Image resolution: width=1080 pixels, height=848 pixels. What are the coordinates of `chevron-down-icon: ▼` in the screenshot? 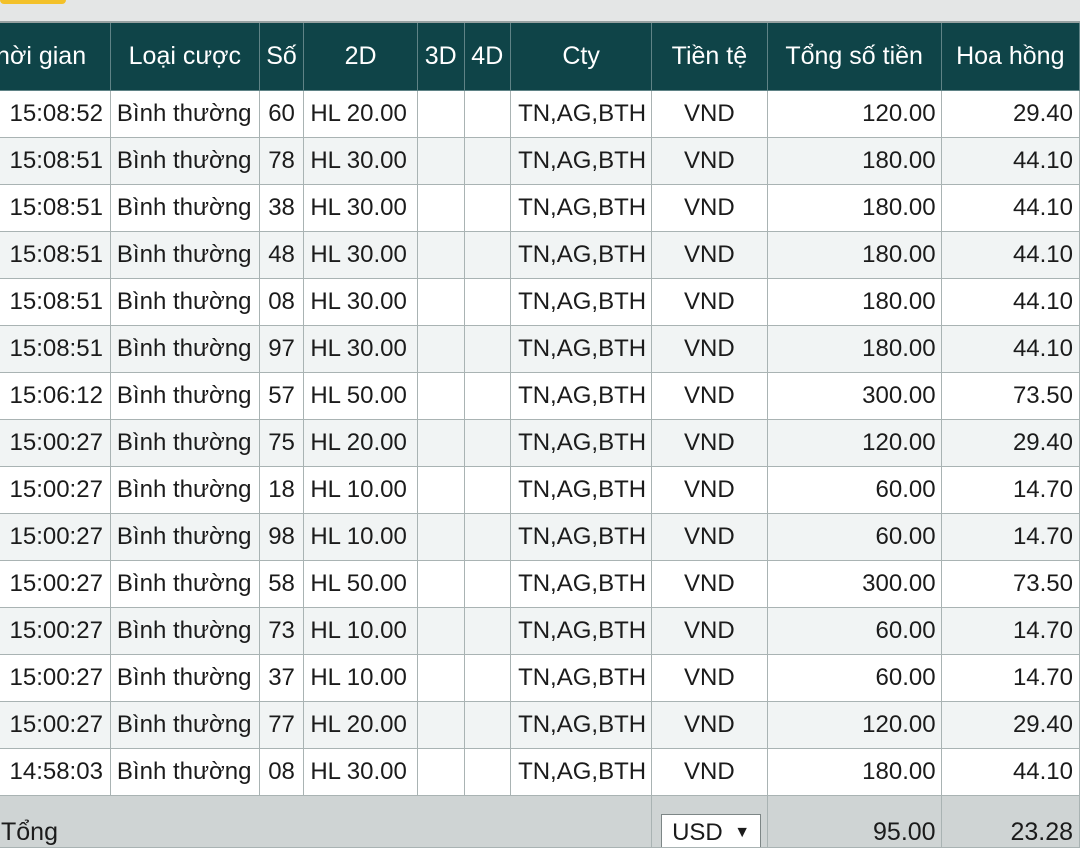 It's located at (742, 832).